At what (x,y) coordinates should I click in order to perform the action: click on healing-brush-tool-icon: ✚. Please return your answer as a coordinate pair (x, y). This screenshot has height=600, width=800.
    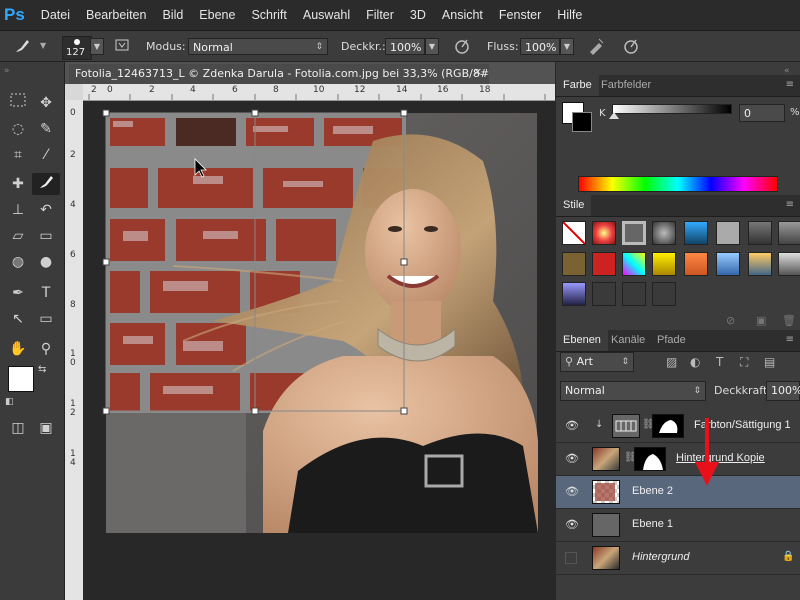
    Looking at the image, I should click on (18, 184).